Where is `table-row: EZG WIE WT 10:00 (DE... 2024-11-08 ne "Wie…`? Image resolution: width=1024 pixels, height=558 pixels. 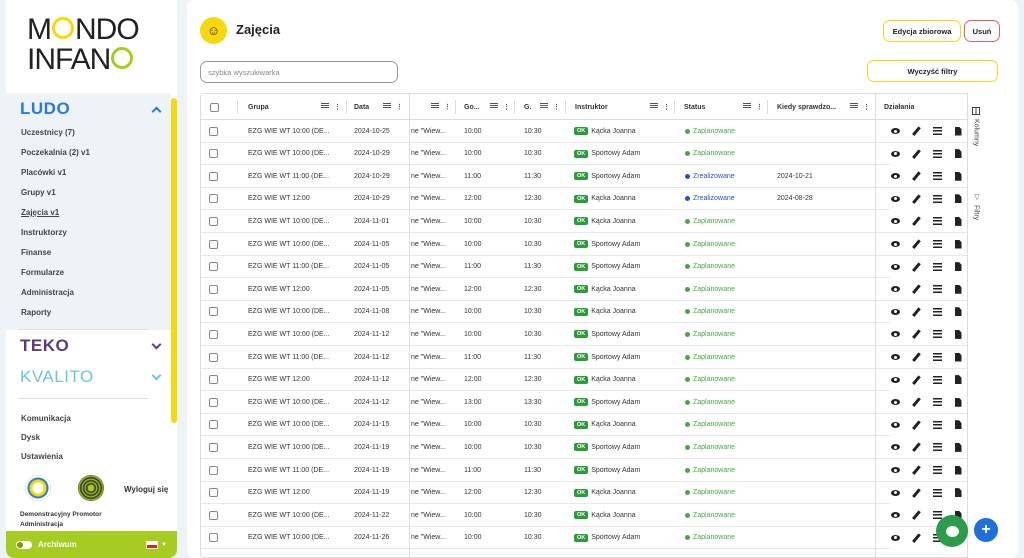 table-row: EZG WIE WT 10:00 (DE... 2024-11-08 ne "Wie… is located at coordinates (599, 312).